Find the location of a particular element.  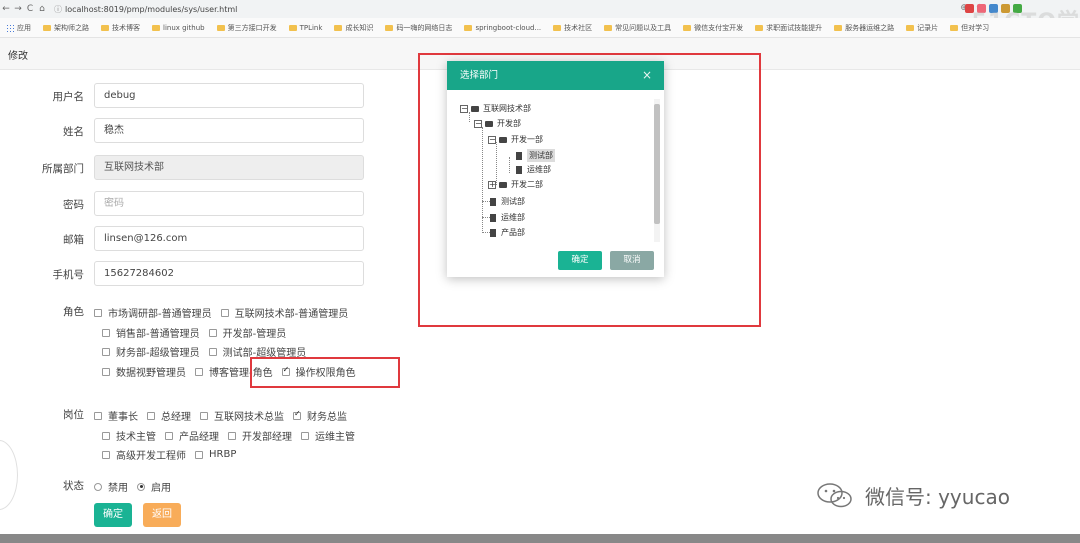

tree-node-dev1: − 开发一部 is located at coordinates (515, 139).